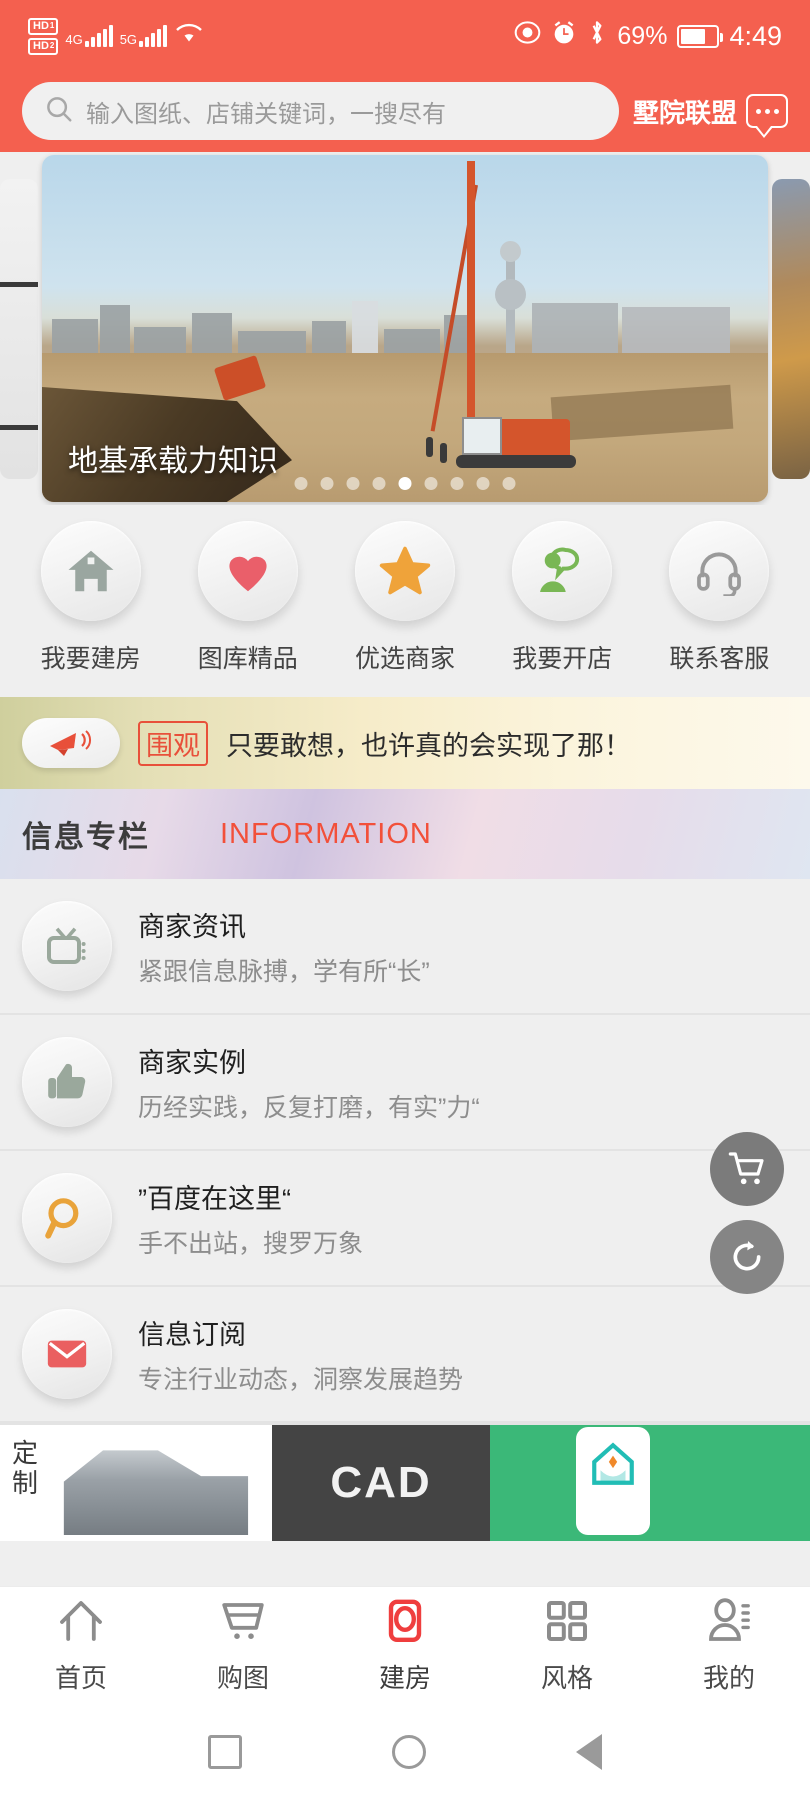 The image size is (810, 1800). I want to click on quick-action-1: 我要建房, so click(90, 598).